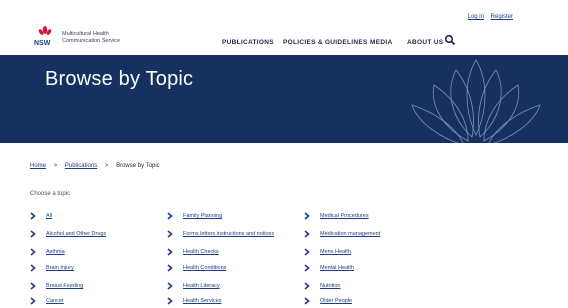 The image size is (568, 308). Describe the element at coordinates (202, 218) in the screenshot. I see `topic-link: Family Planning` at that location.